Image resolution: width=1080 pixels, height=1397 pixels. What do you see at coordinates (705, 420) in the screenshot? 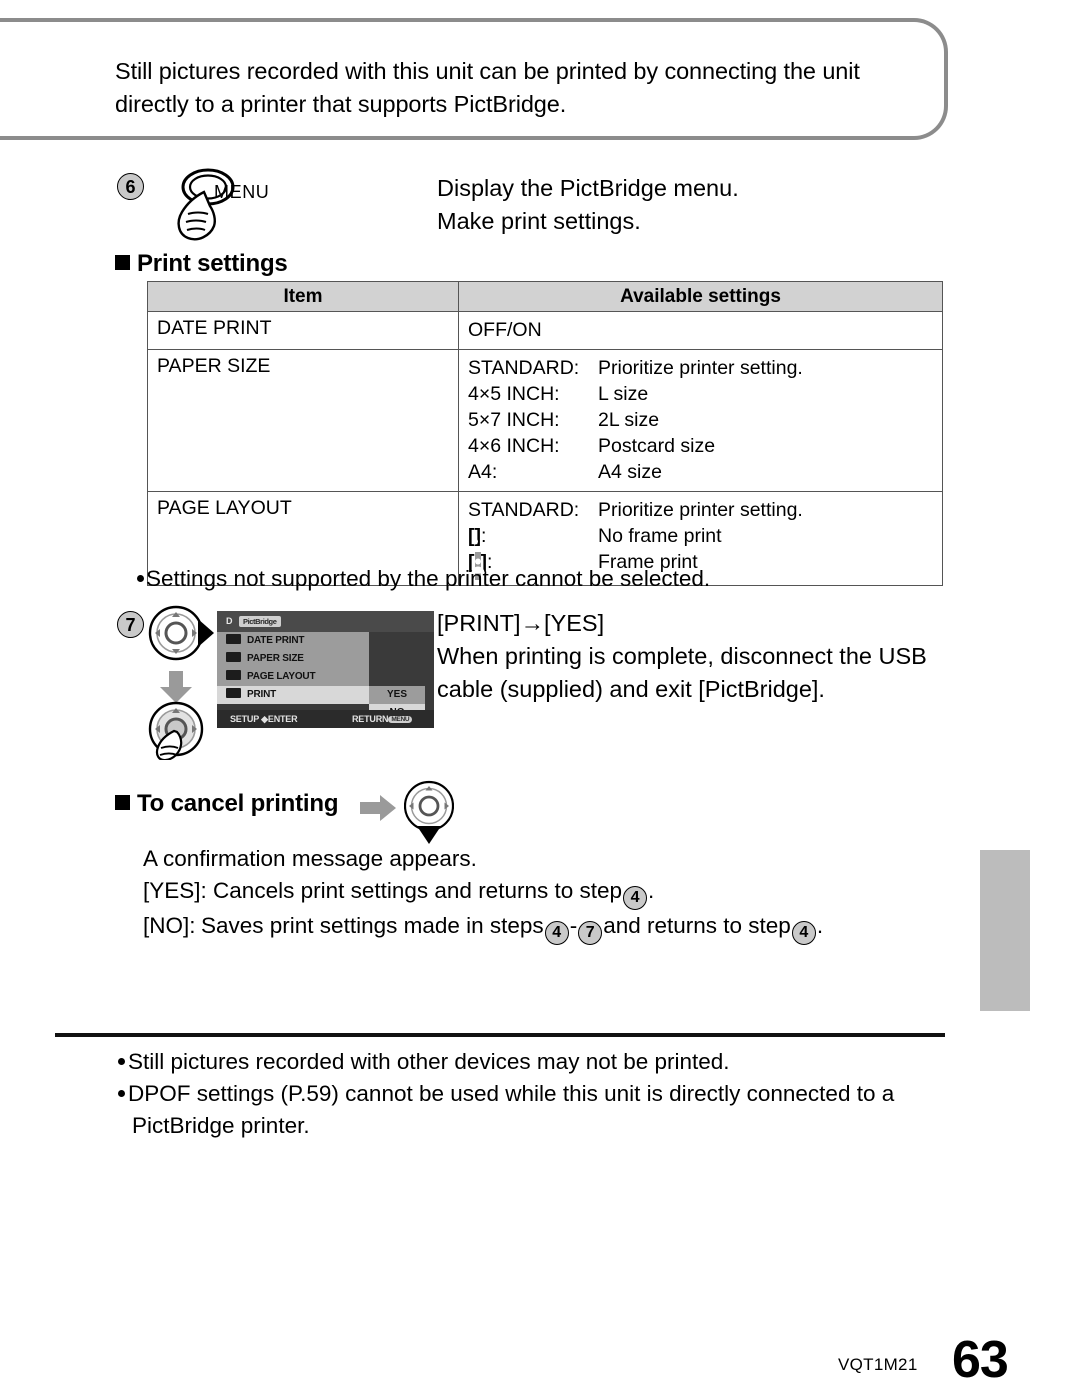
I see `paper-size-option: 5×7 INCH: 2L size` at bounding box center [705, 420].